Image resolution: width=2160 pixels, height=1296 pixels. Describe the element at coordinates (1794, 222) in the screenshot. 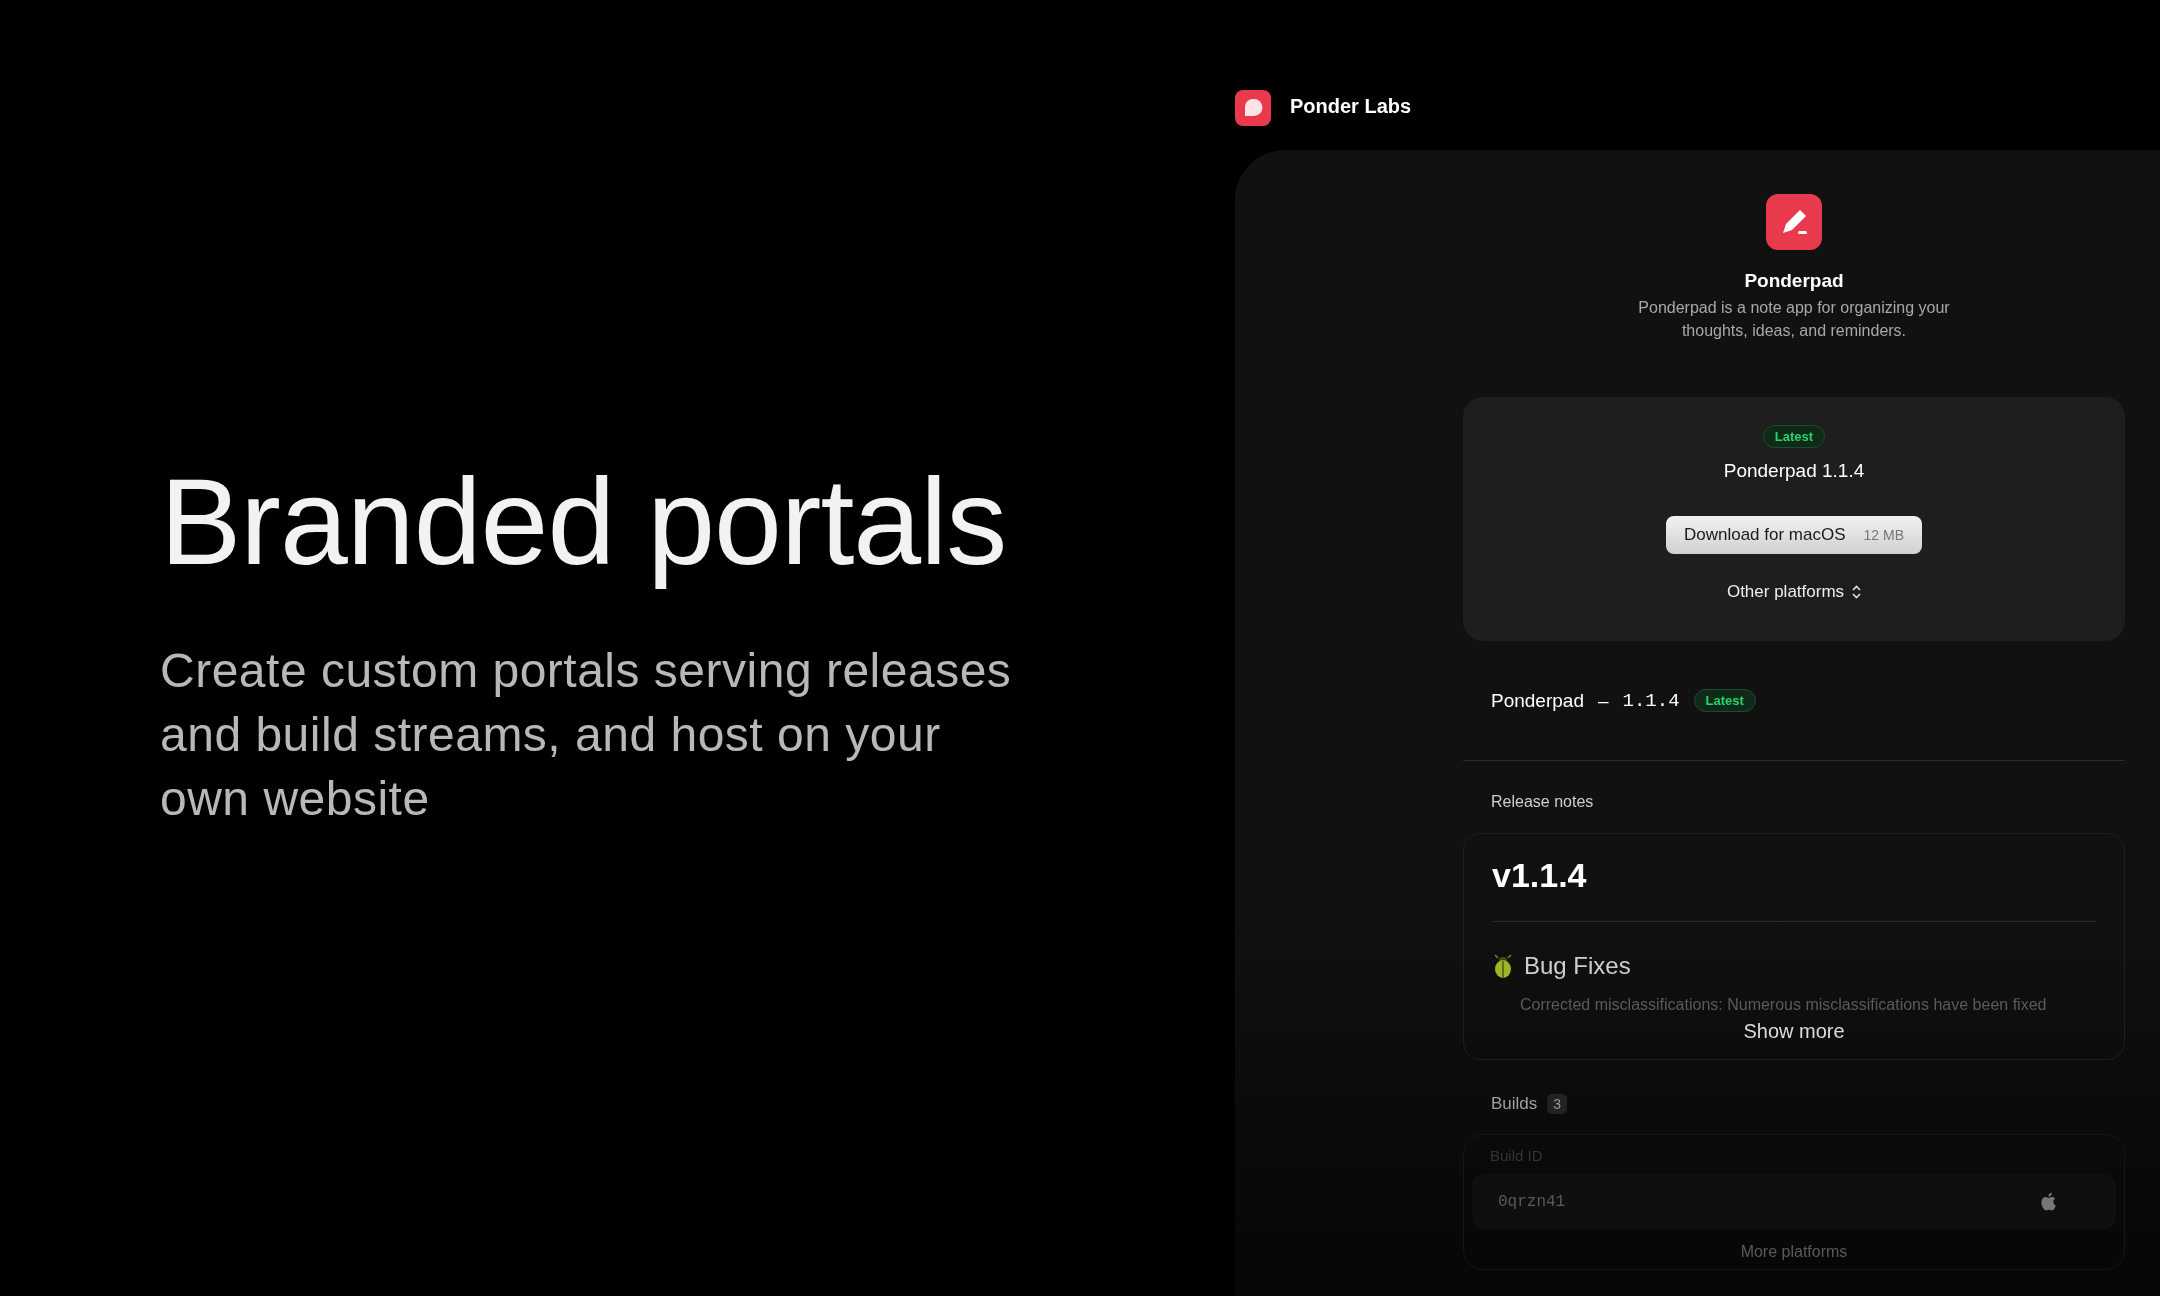

I see `pencil-app-icon` at that location.